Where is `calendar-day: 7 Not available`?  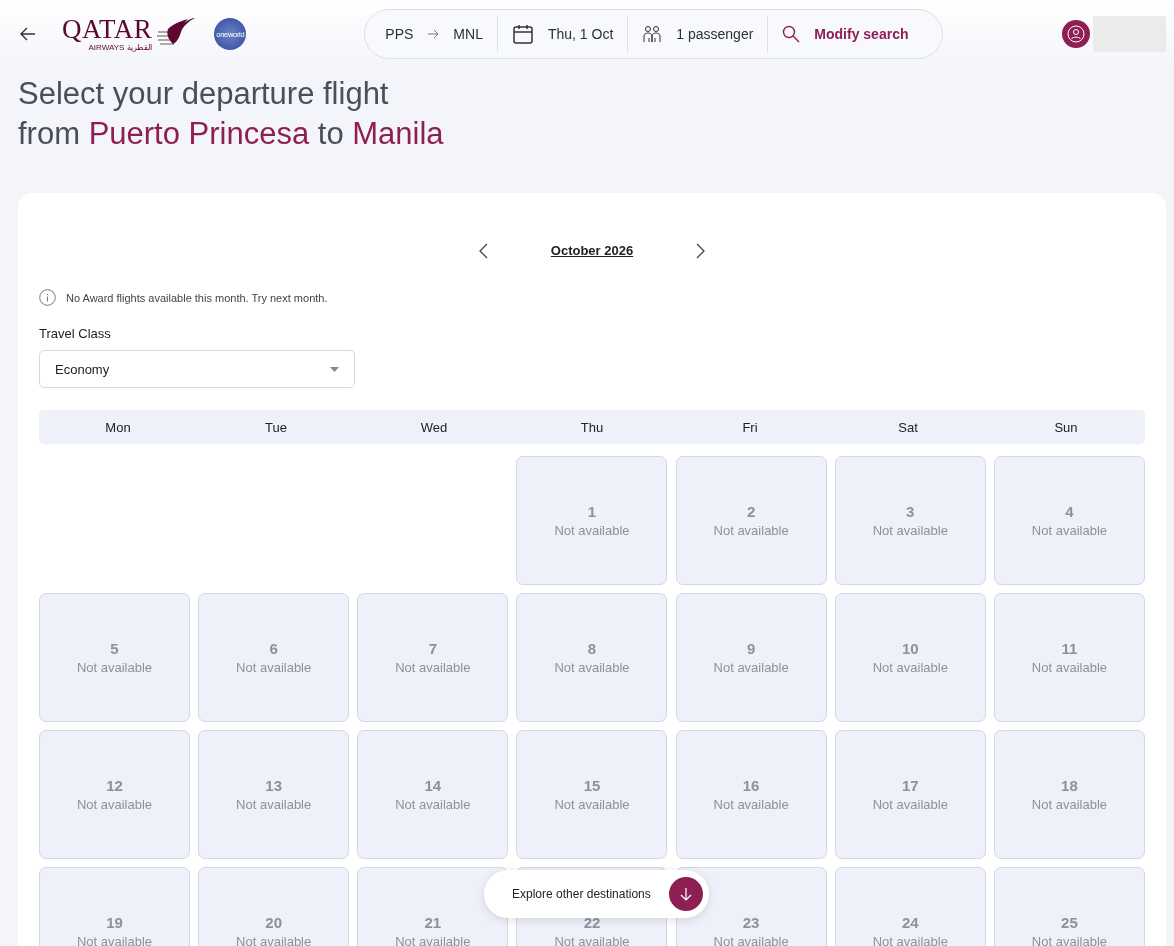 calendar-day: 7 Not available is located at coordinates (433, 657).